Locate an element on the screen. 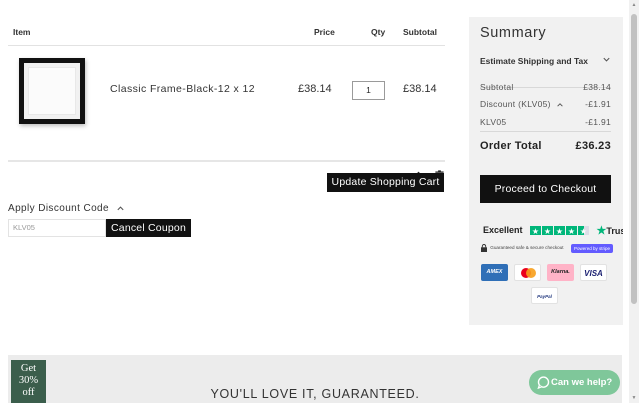  amex-card-icon: AMEX is located at coordinates (494, 272).